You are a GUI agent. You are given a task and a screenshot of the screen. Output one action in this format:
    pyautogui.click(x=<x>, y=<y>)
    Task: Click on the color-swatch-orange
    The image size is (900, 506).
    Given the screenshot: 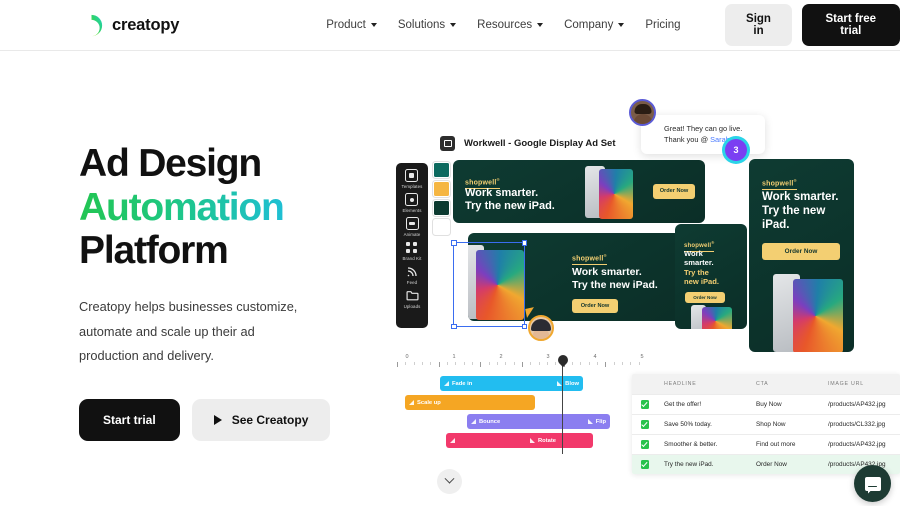 What is the action you would take?
    pyautogui.click(x=441, y=189)
    